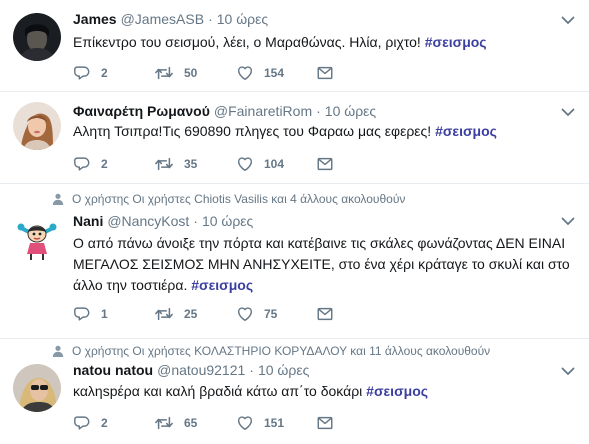 Image resolution: width=589 pixels, height=444 pixels. I want to click on tweet-actions: 2 65 151, so click(203, 423).